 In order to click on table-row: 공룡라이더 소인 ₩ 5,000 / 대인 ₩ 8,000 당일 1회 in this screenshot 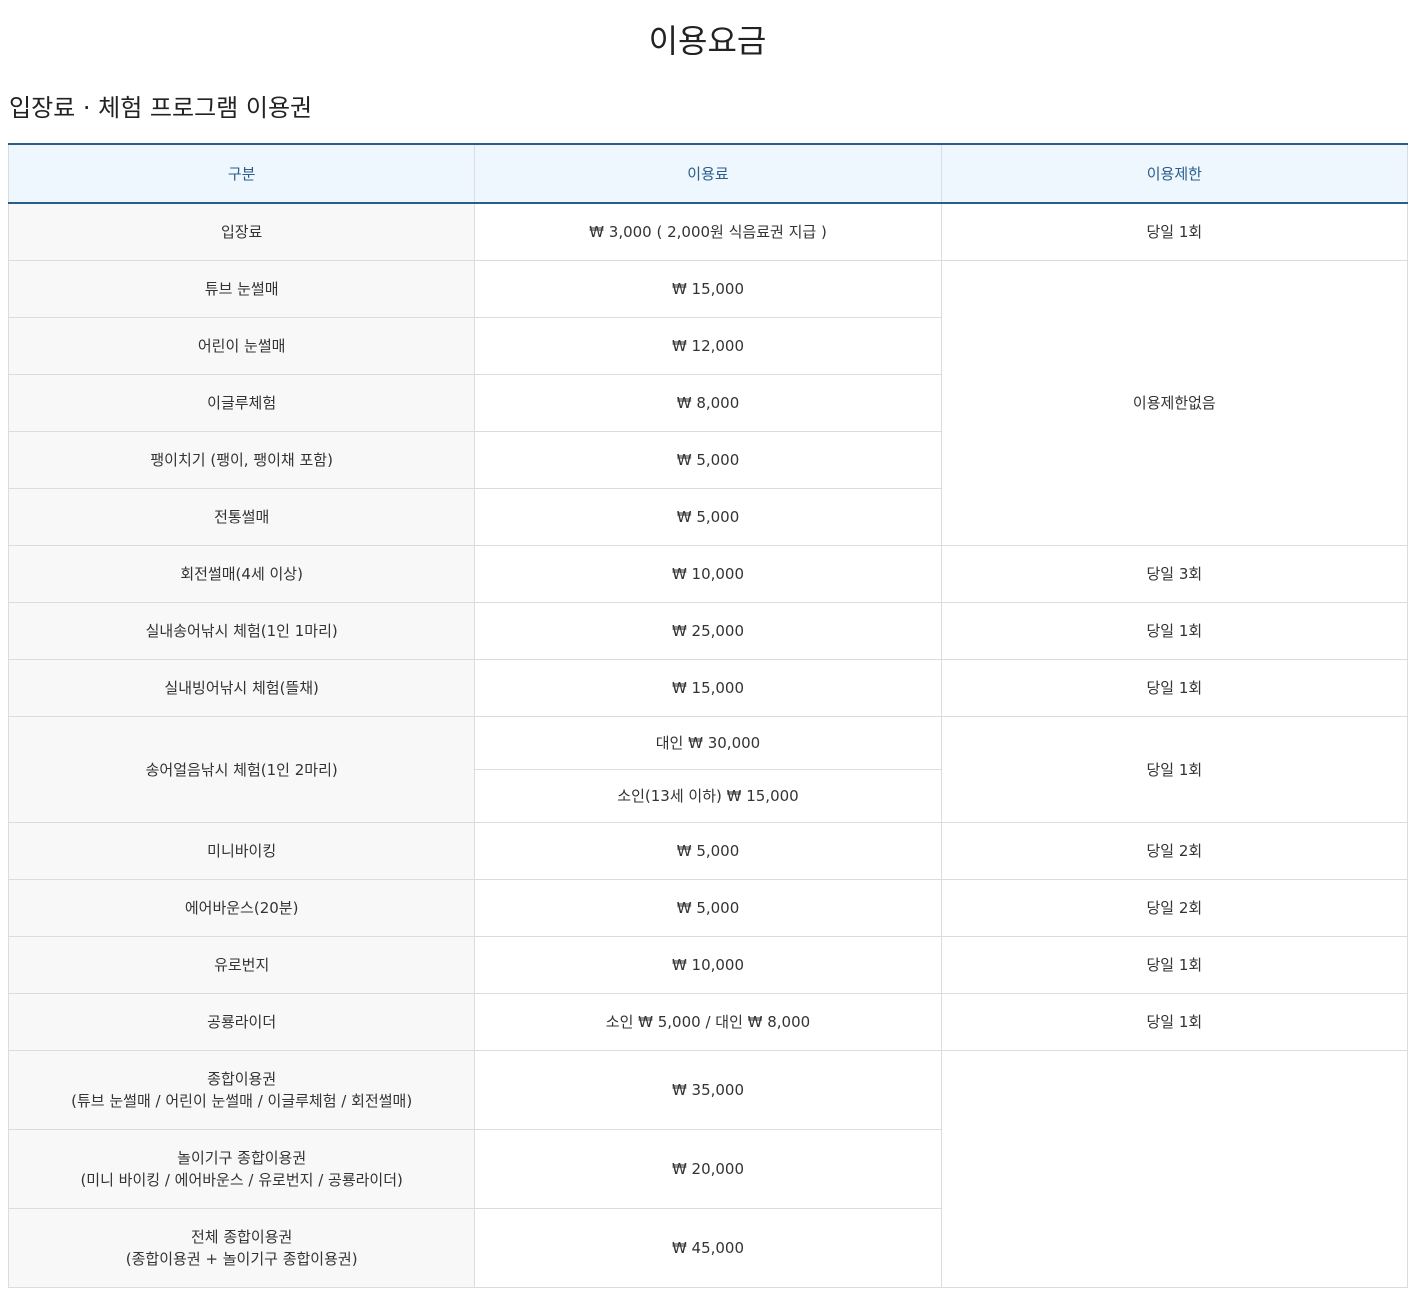, I will do `click(708, 1022)`.